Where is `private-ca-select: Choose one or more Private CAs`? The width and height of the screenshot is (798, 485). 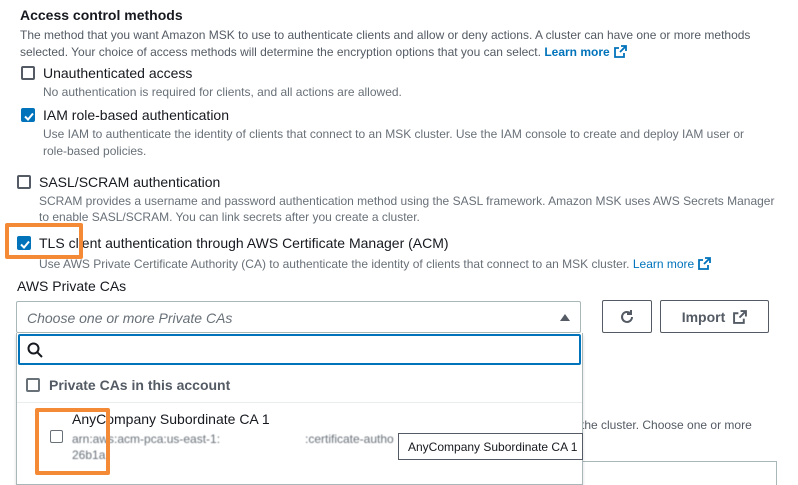
private-ca-select: Choose one or more Private CAs is located at coordinates (298, 317).